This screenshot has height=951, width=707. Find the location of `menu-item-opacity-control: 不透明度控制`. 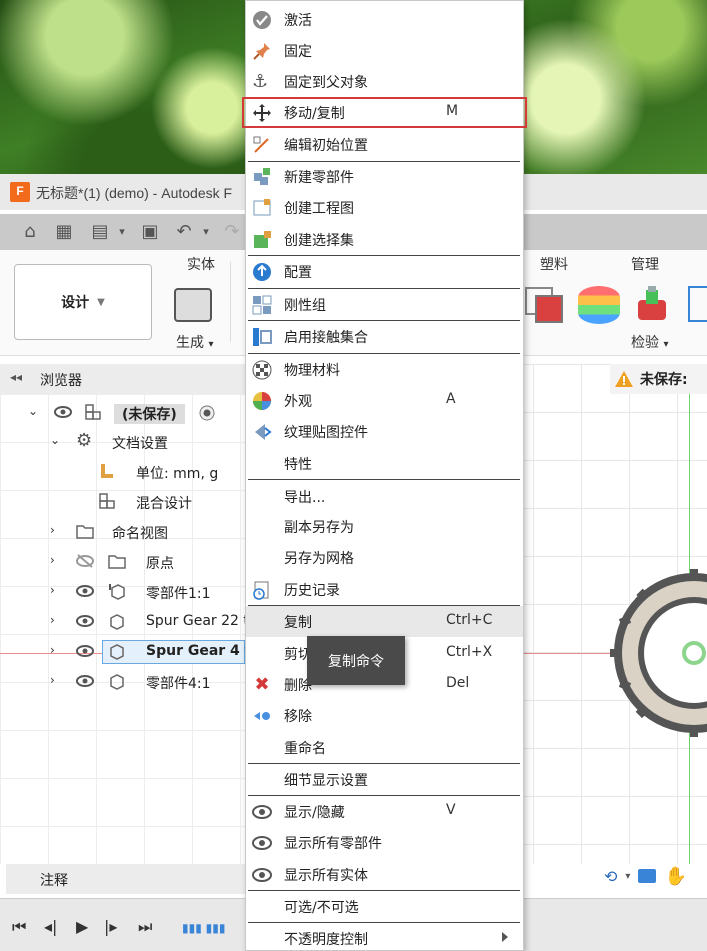

menu-item-opacity-control: 不透明度控制 is located at coordinates (384, 937).